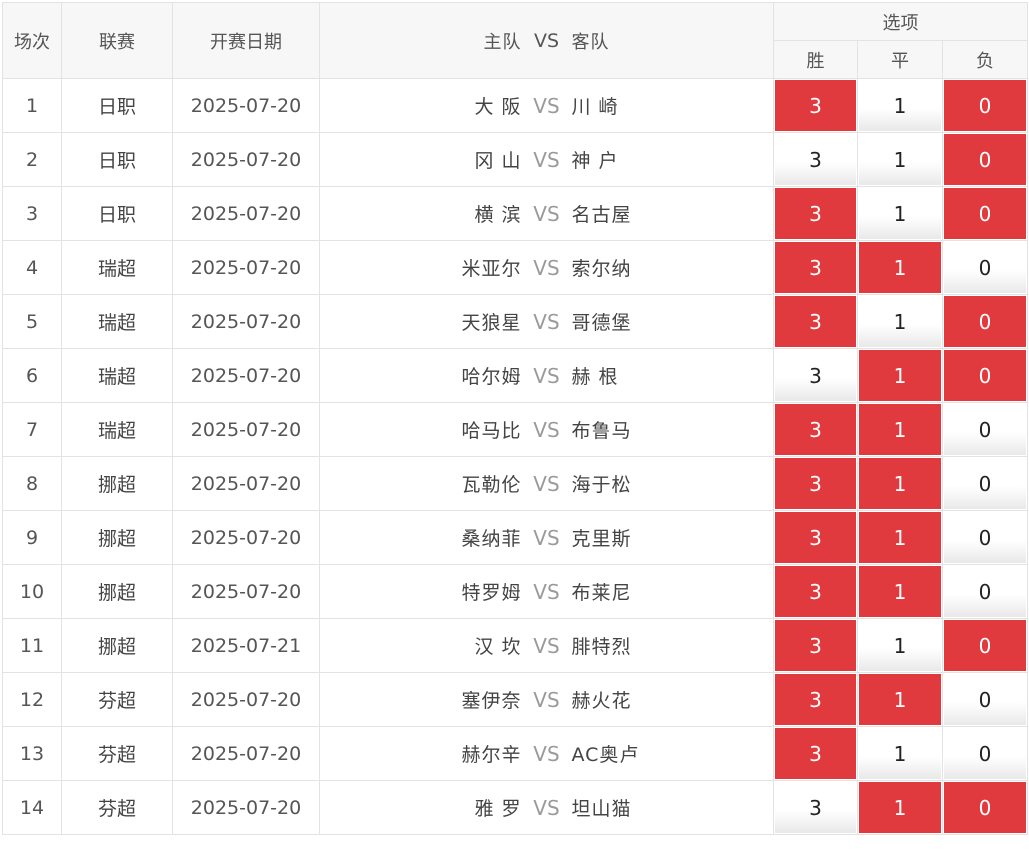 The width and height of the screenshot is (1029, 849). I want to click on match-index: 8, so click(32, 483).